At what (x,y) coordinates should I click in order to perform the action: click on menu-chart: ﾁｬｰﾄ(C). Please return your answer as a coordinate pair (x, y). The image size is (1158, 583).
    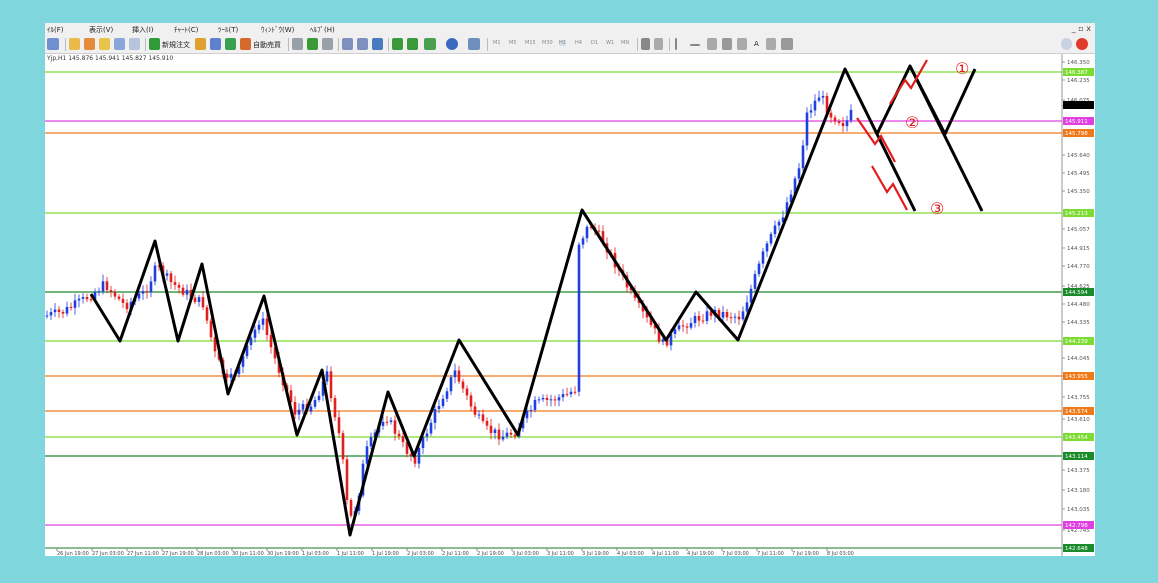
    Looking at the image, I should click on (186, 30).